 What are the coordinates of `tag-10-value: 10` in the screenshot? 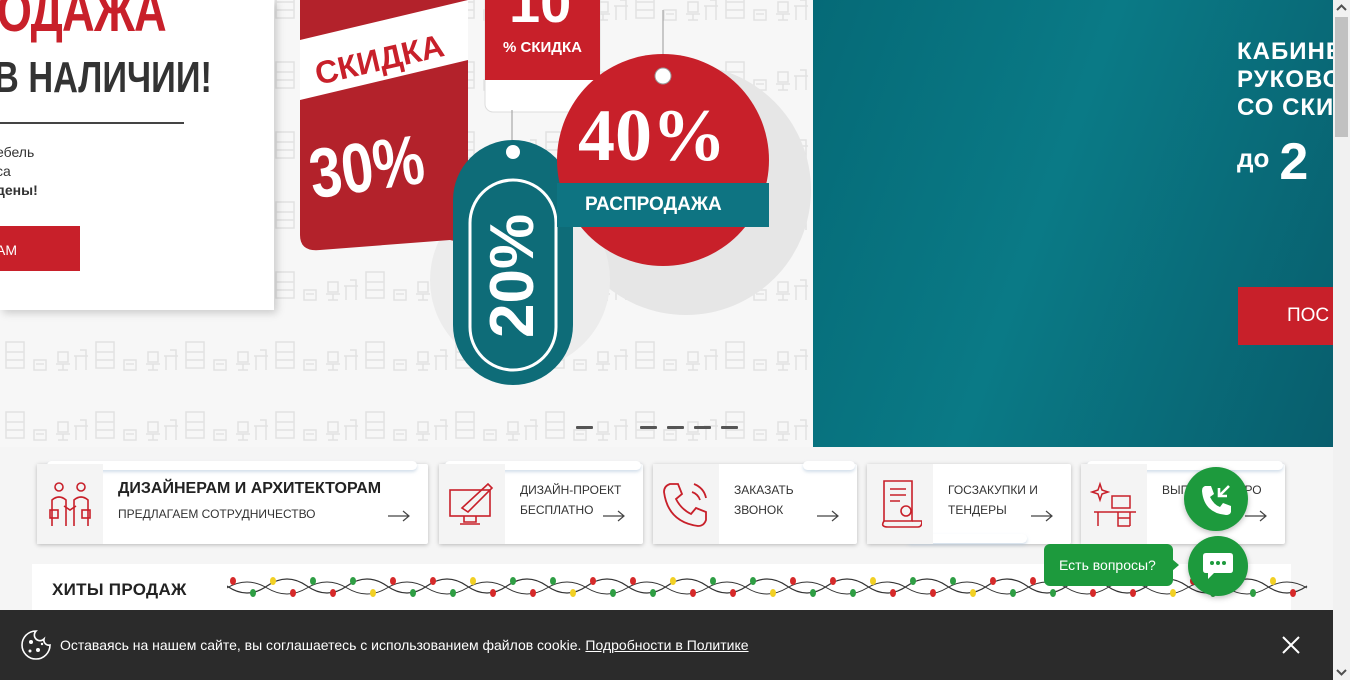 It's located at (540, 17).